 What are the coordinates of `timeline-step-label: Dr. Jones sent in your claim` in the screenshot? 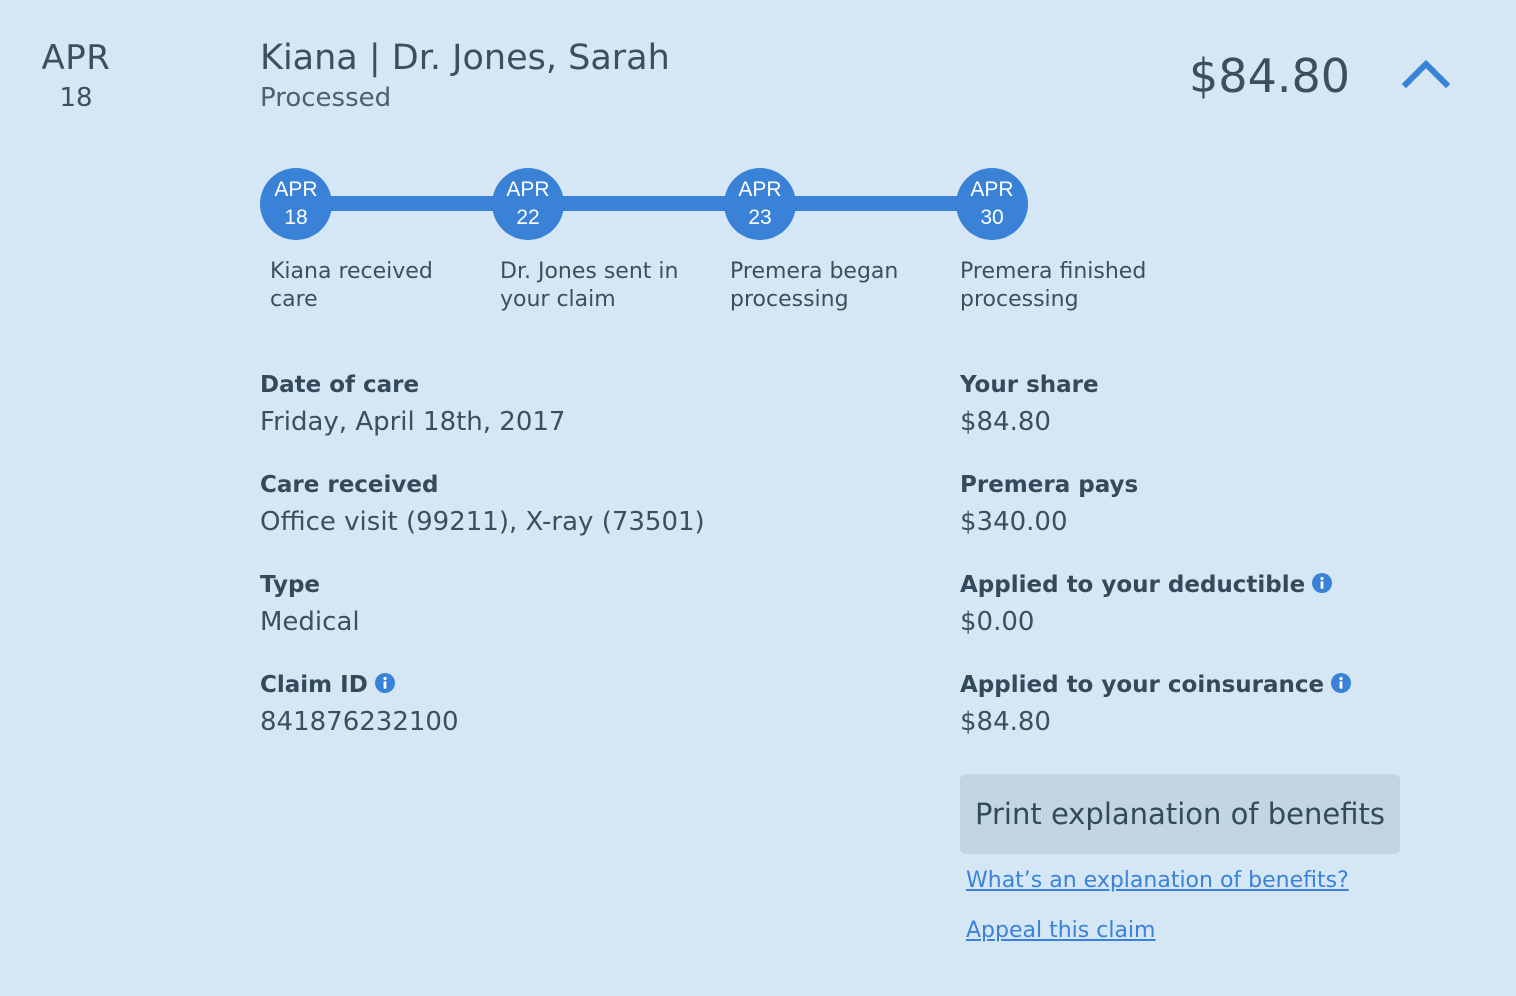 It's located at (589, 285).